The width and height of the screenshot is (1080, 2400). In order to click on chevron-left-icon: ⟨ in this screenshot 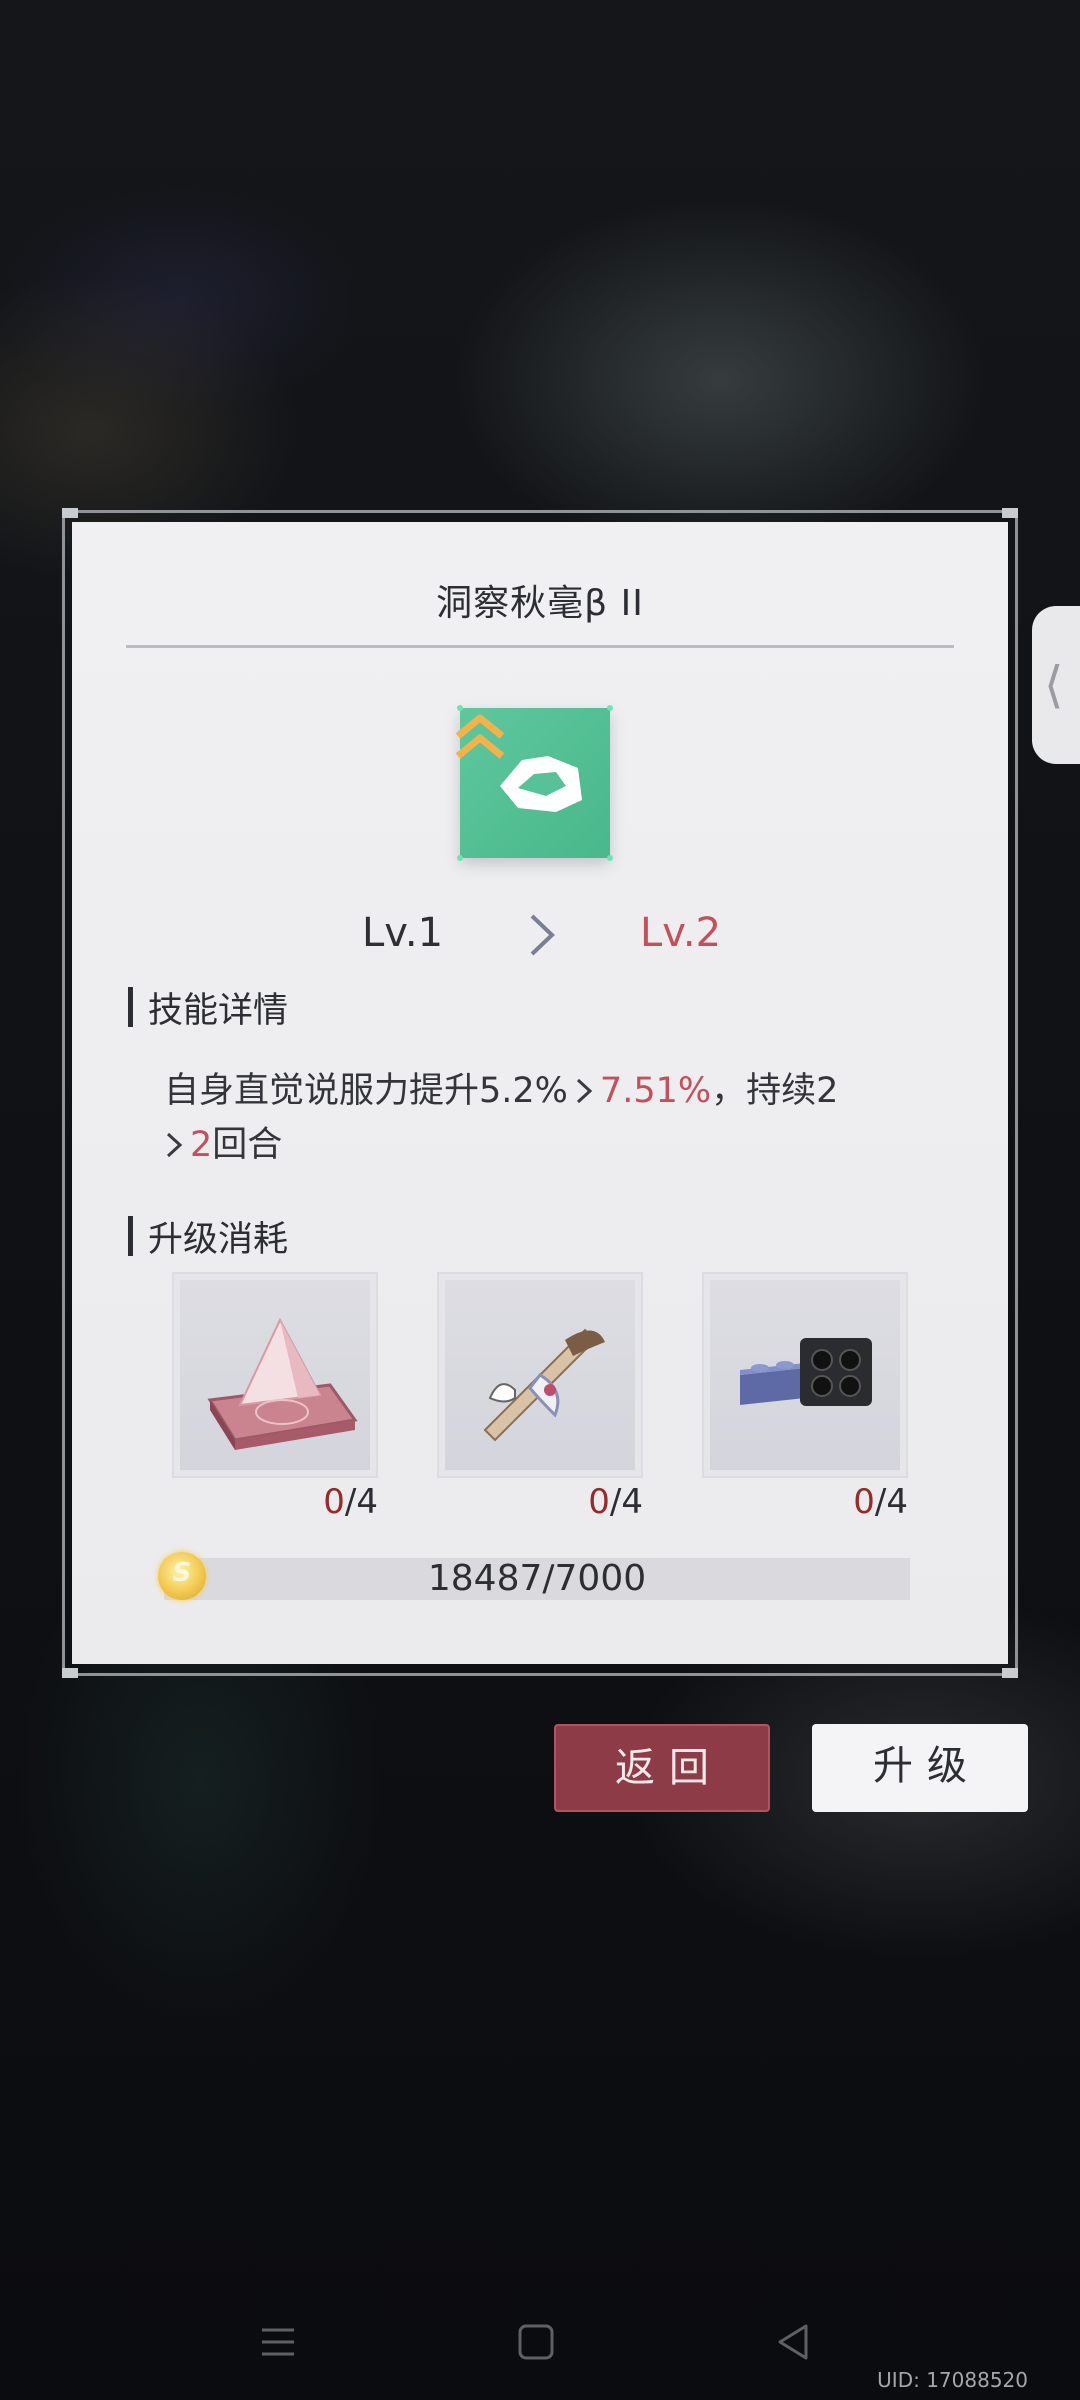, I will do `click(1054, 685)`.